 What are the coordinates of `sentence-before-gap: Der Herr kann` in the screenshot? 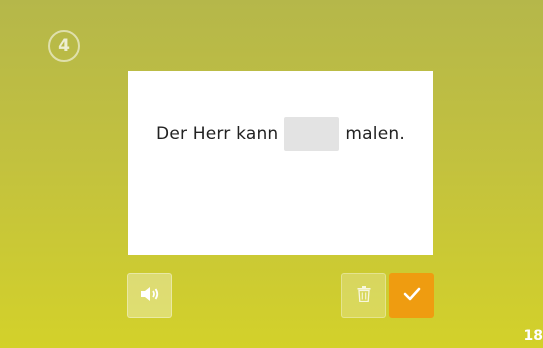 It's located at (217, 134).